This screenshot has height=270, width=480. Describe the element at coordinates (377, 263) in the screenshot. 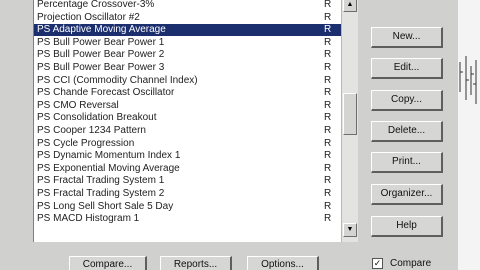

I see `compare-checkbox-box: ✓` at that location.